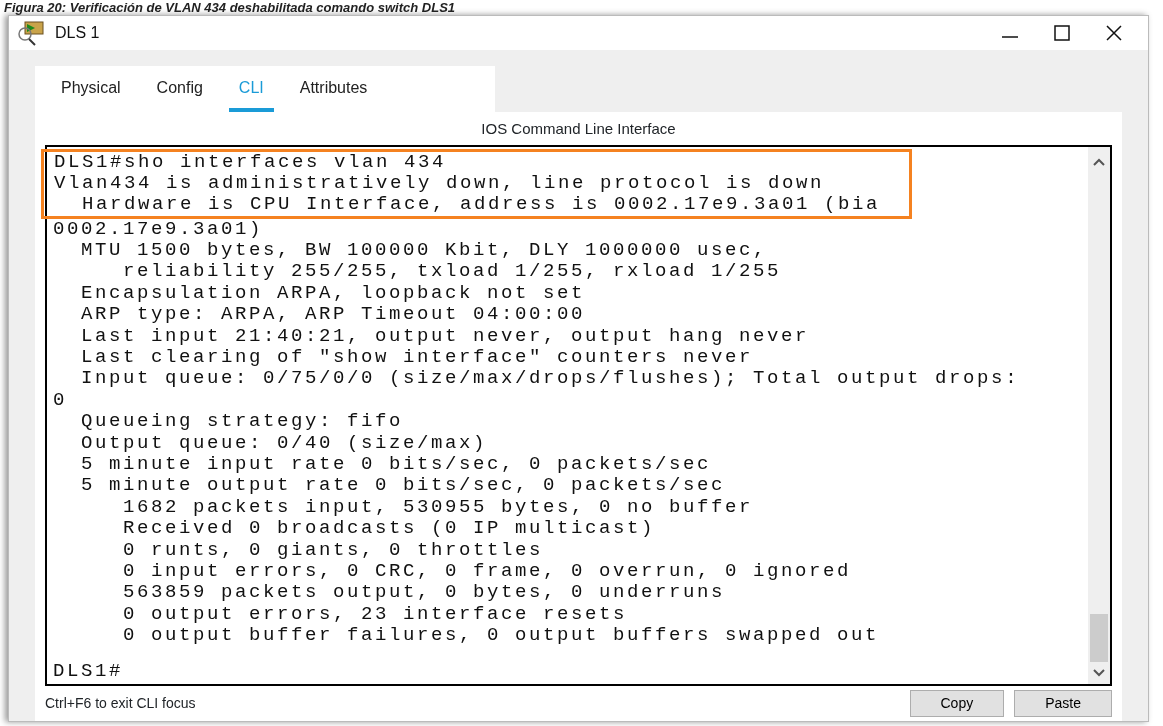 Image resolution: width=1163 pixels, height=726 pixels. Describe the element at coordinates (333, 91) in the screenshot. I see `tab: Attributes` at that location.